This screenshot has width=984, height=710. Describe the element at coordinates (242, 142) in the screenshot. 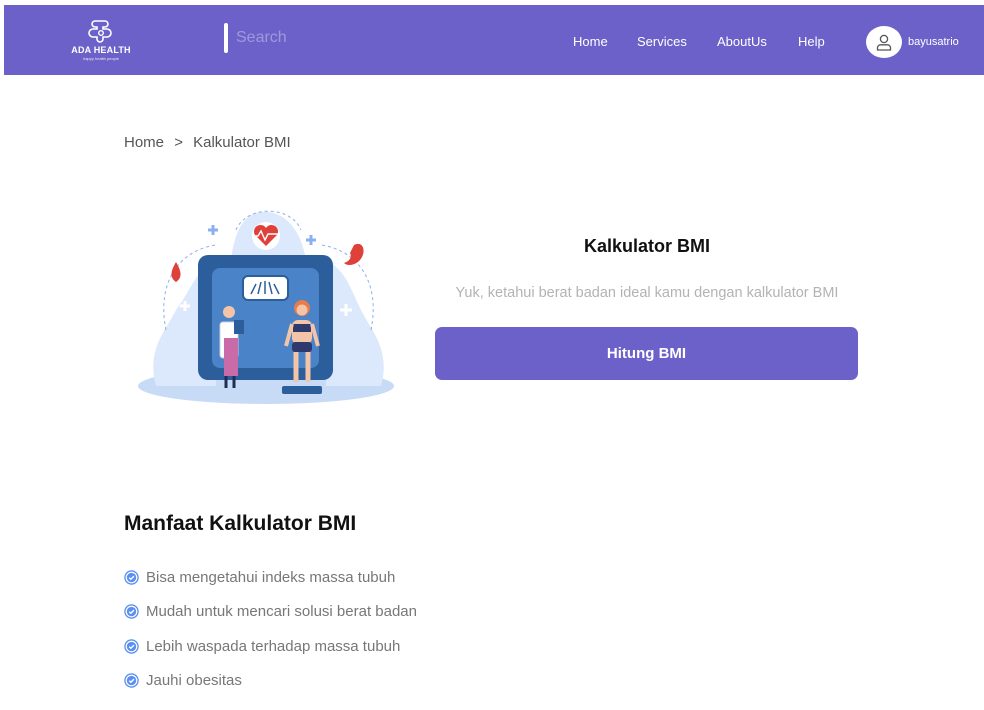

I see `breadcrumb-current: Kalkulator BMI` at that location.